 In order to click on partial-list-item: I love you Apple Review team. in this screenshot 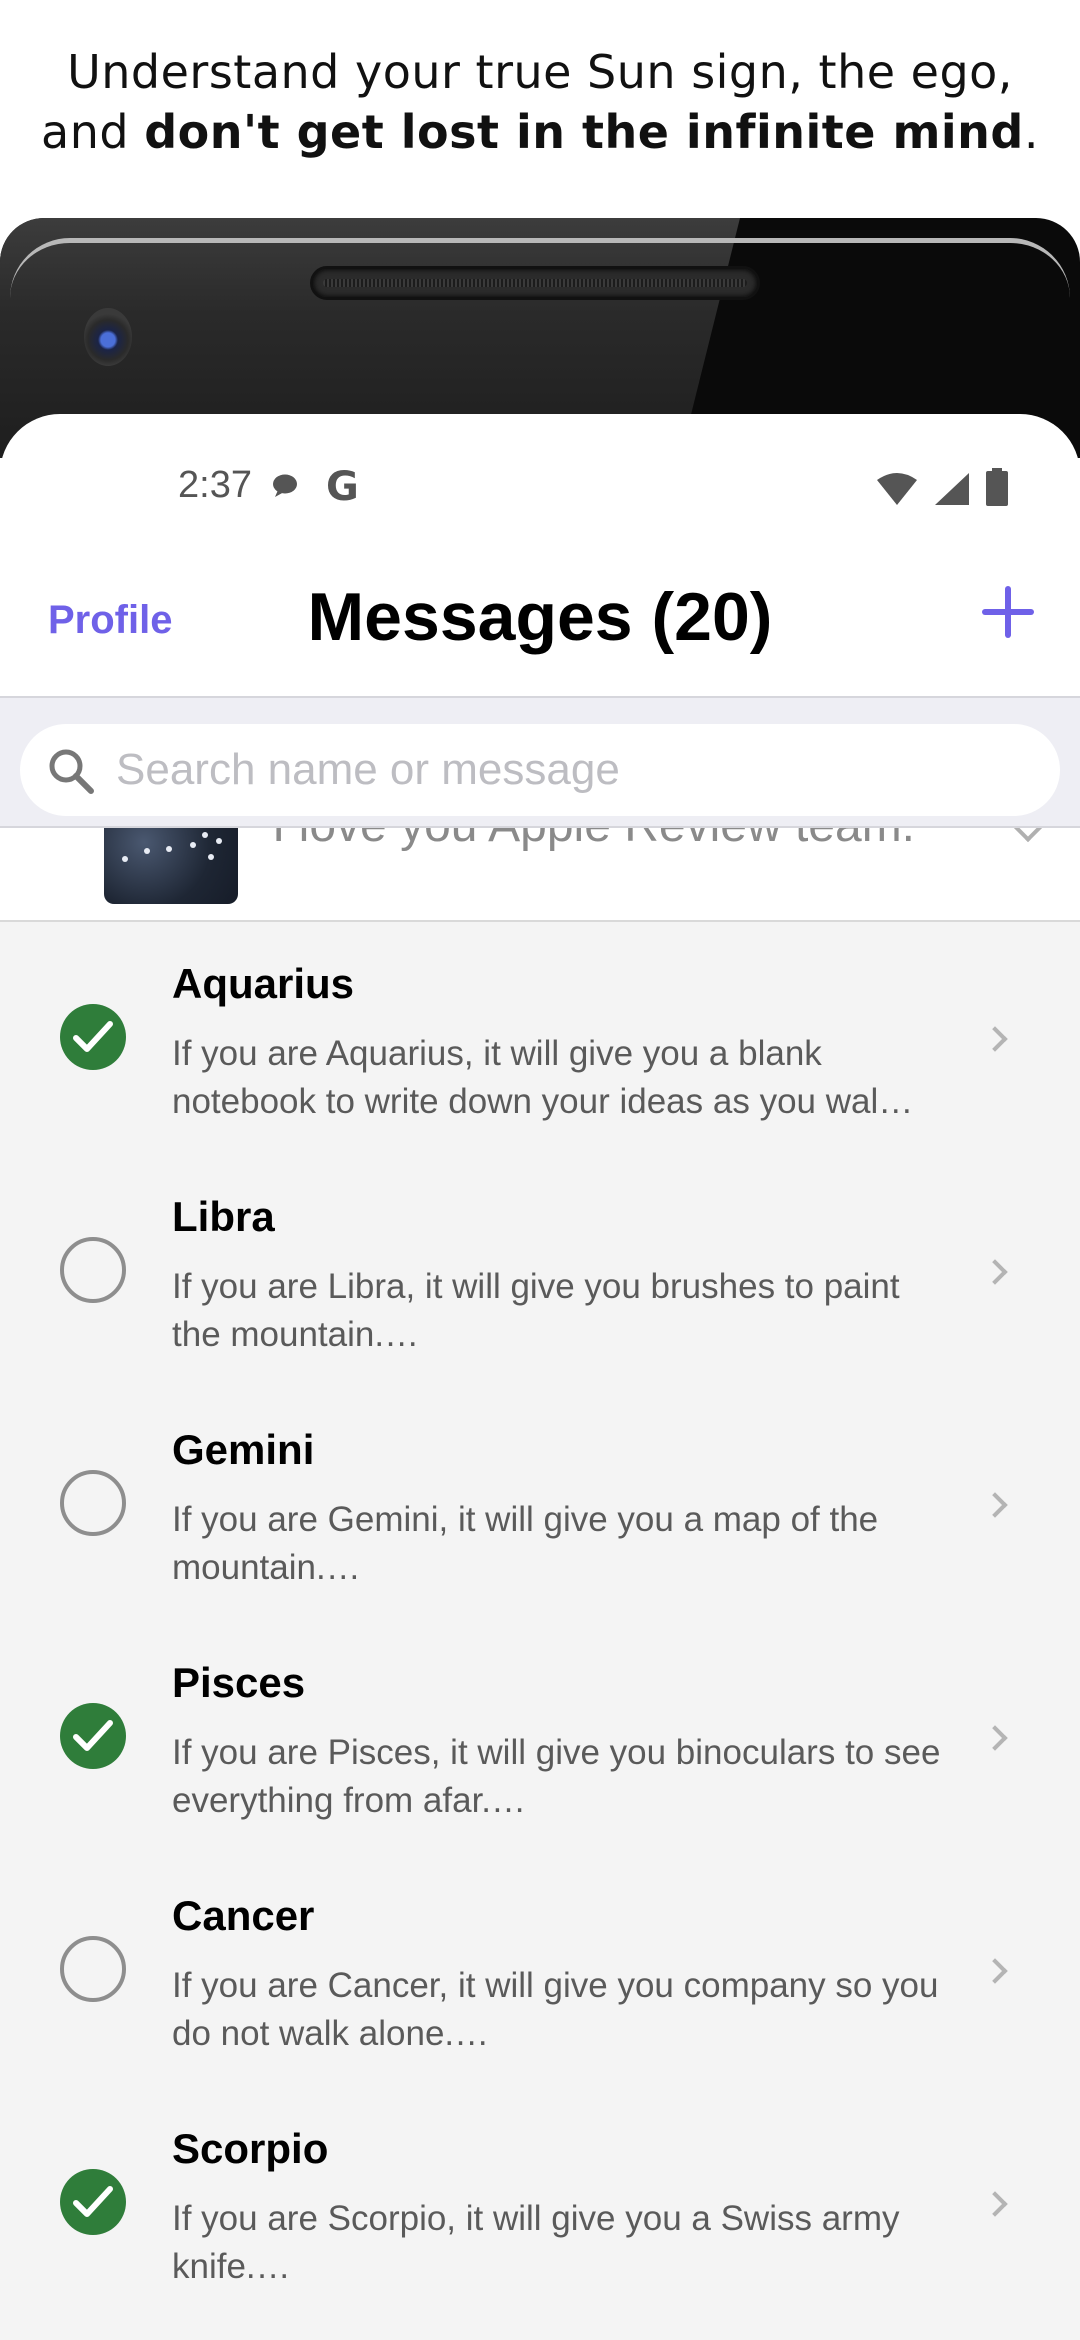, I will do `click(540, 875)`.